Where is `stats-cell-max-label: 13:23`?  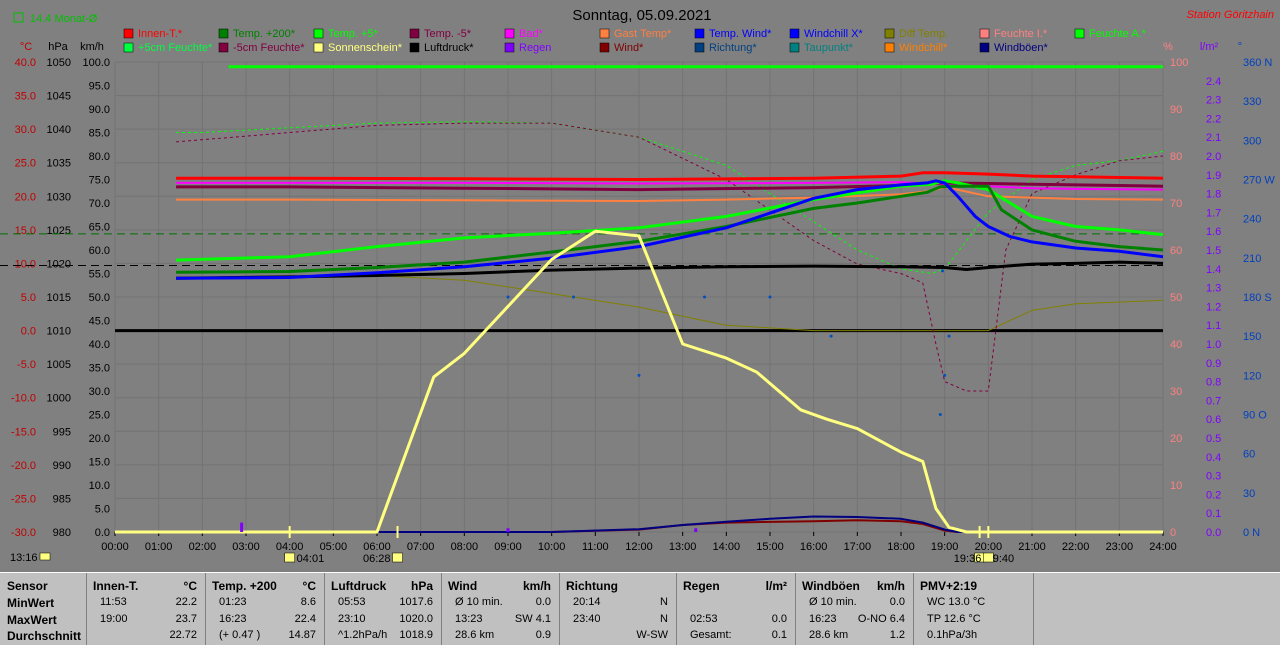 stats-cell-max-label: 13:23 is located at coordinates (469, 619).